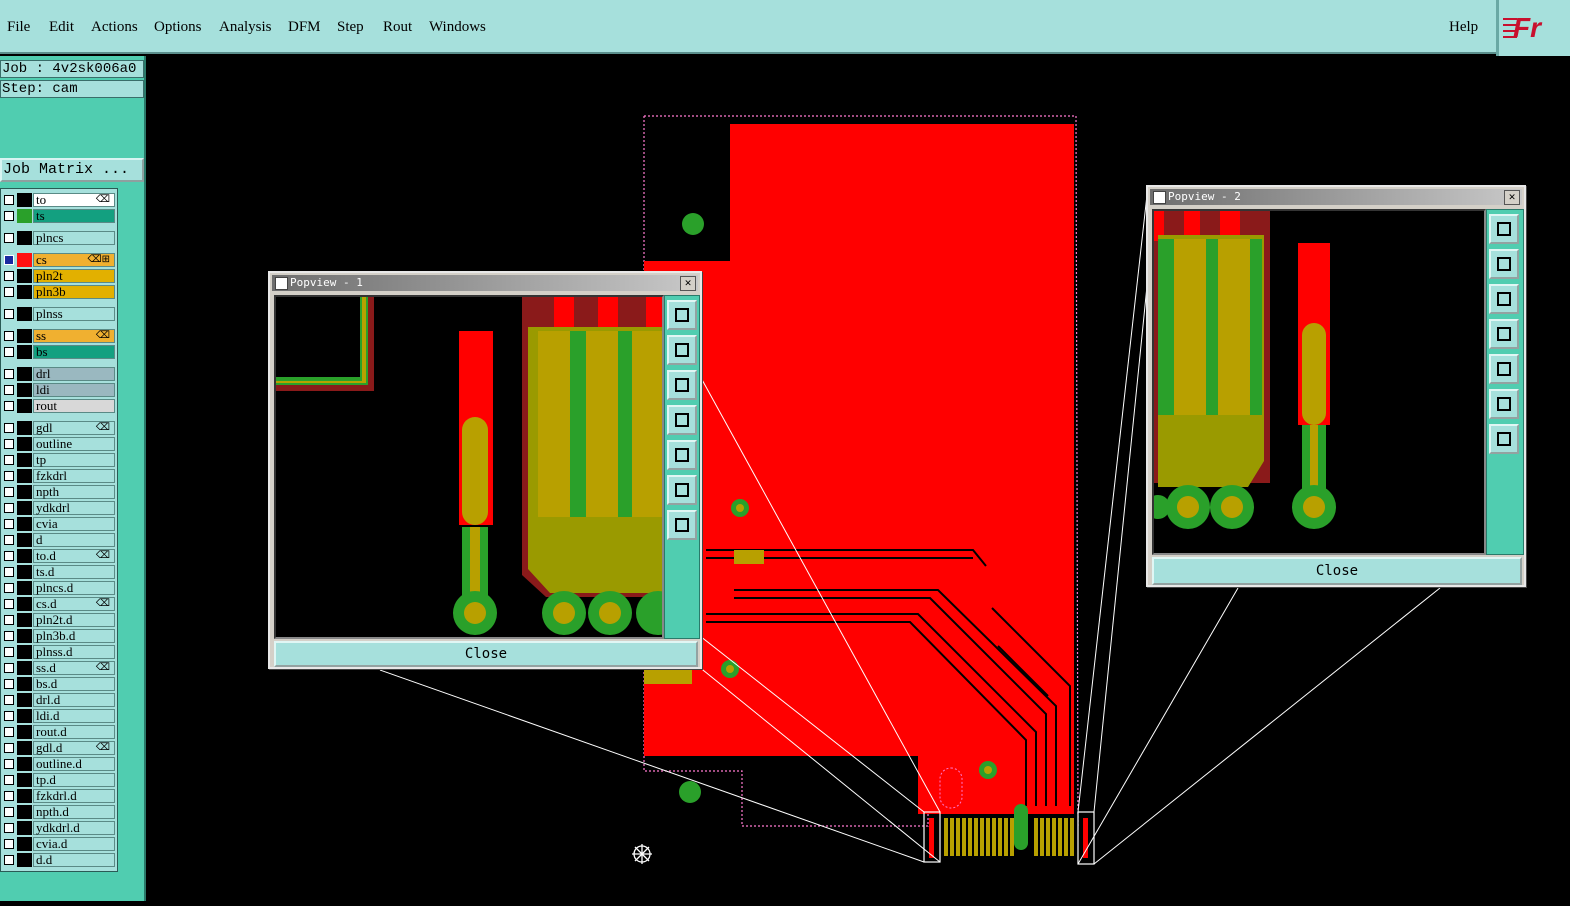 Image resolution: width=1570 pixels, height=906 pixels. I want to click on layer-name: bs, so click(74, 352).